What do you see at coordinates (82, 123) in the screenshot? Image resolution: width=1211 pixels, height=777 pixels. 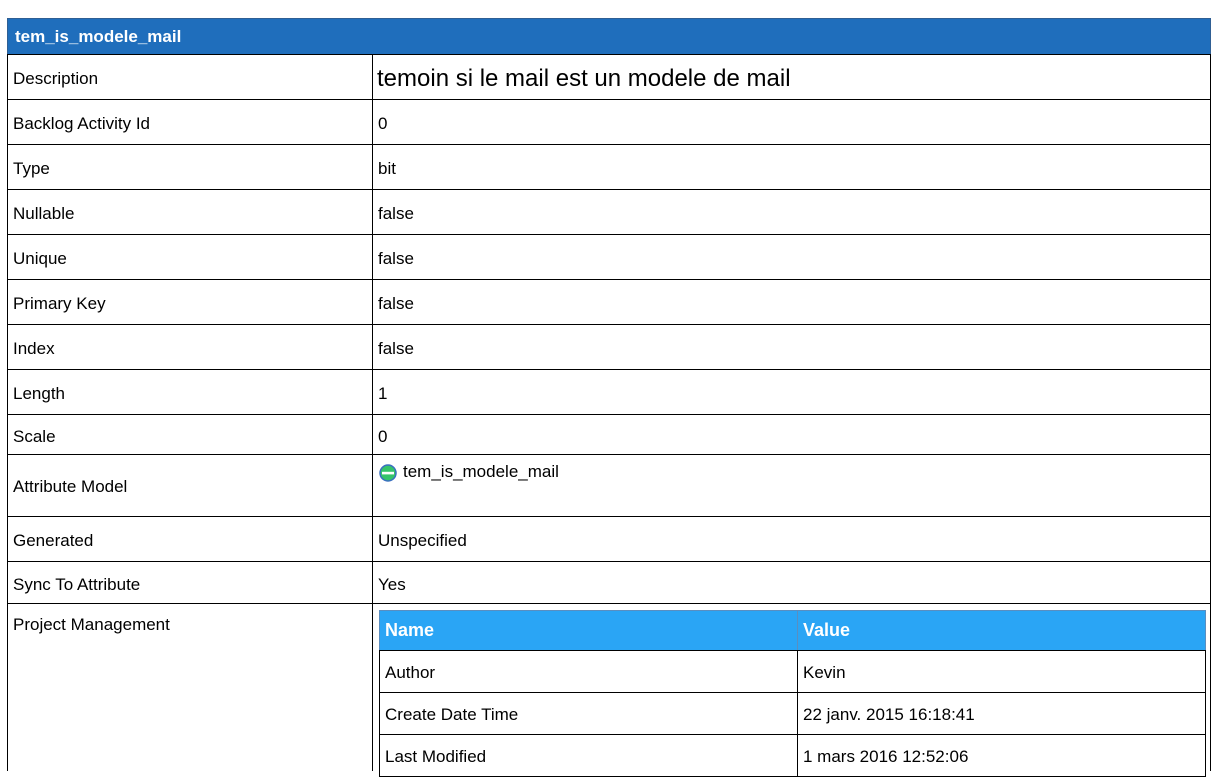 I see `label-backlog-activity-id: Backlog Activity Id` at bounding box center [82, 123].